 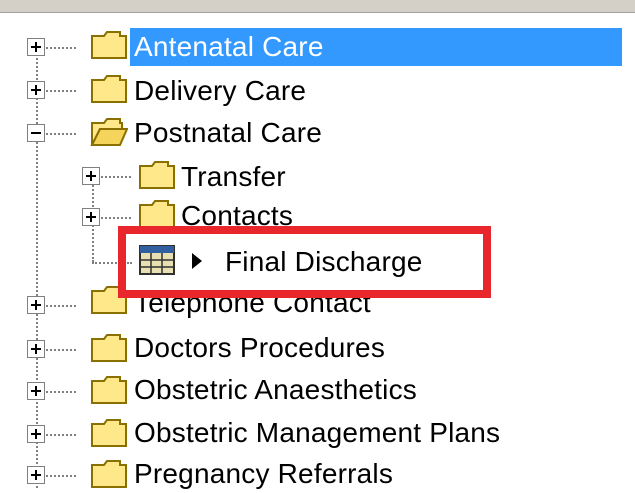 I want to click on expand-referrals-button, so click(x=36, y=475).